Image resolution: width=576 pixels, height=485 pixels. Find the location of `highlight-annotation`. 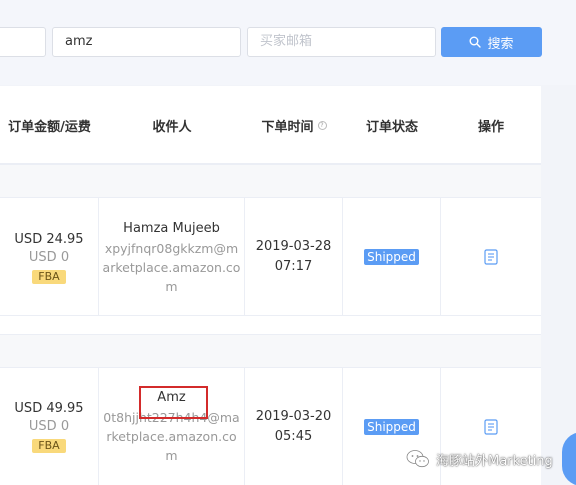

highlight-annotation is located at coordinates (173, 402).